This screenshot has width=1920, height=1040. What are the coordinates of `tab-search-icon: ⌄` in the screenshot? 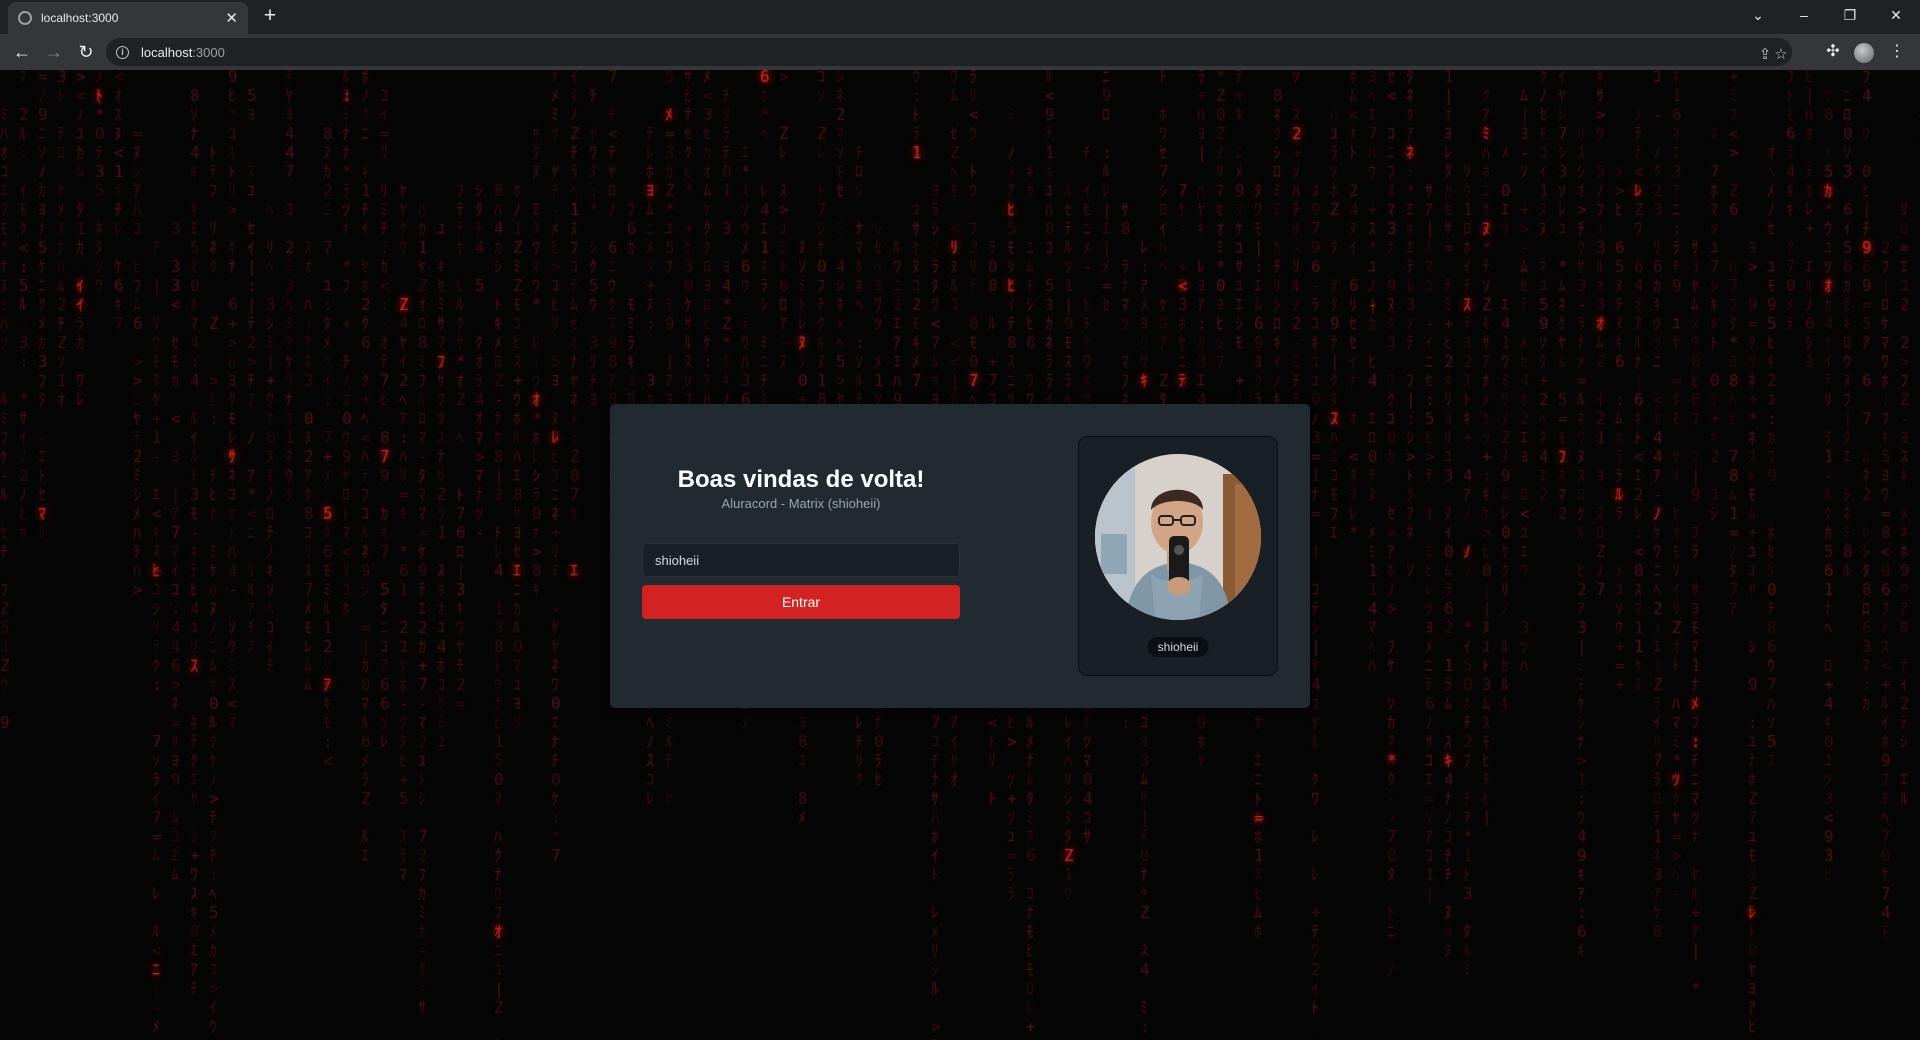 It's located at (1758, 15).